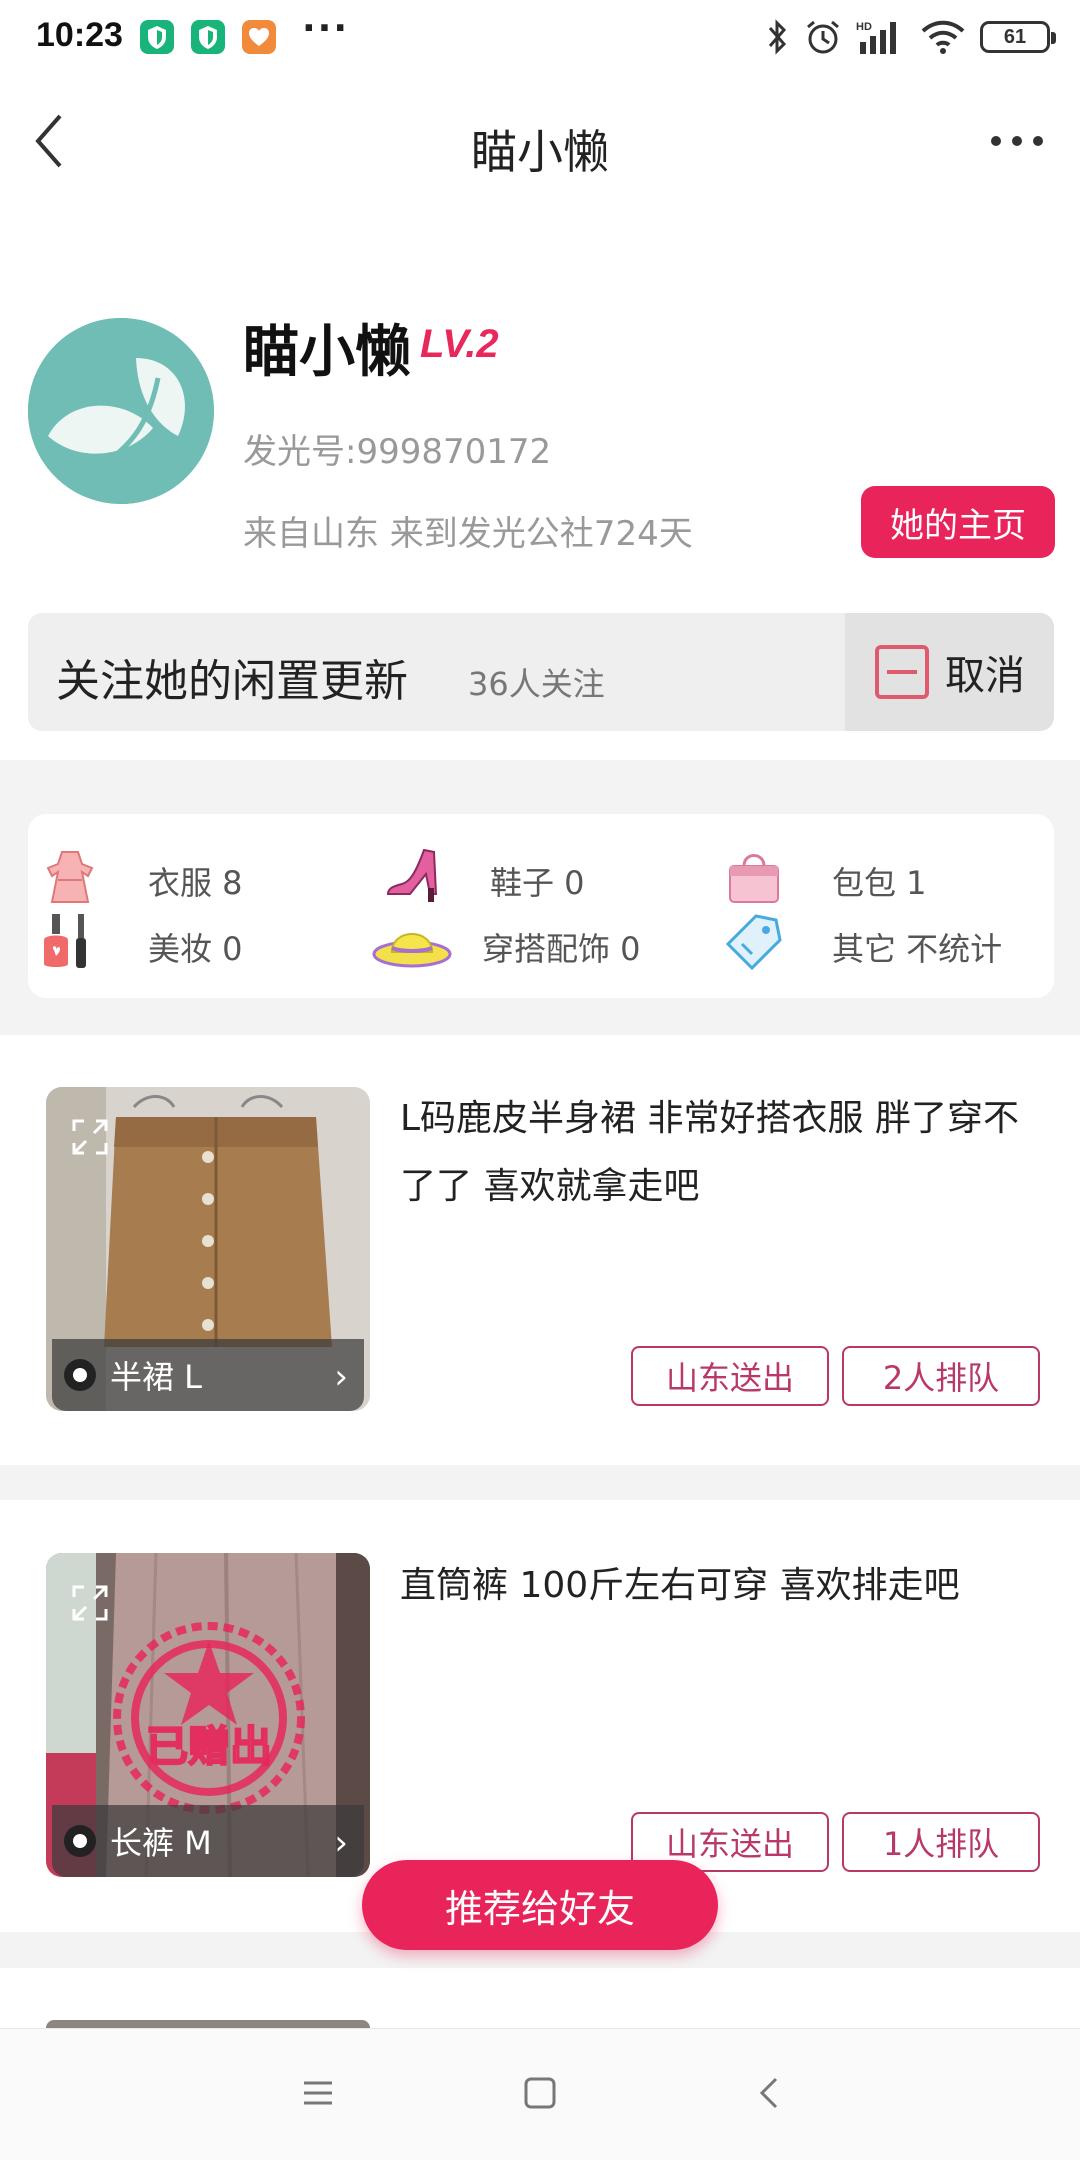 Image resolution: width=1080 pixels, height=2160 pixels. Describe the element at coordinates (540, 1482) in the screenshot. I see `listing-divider` at that location.